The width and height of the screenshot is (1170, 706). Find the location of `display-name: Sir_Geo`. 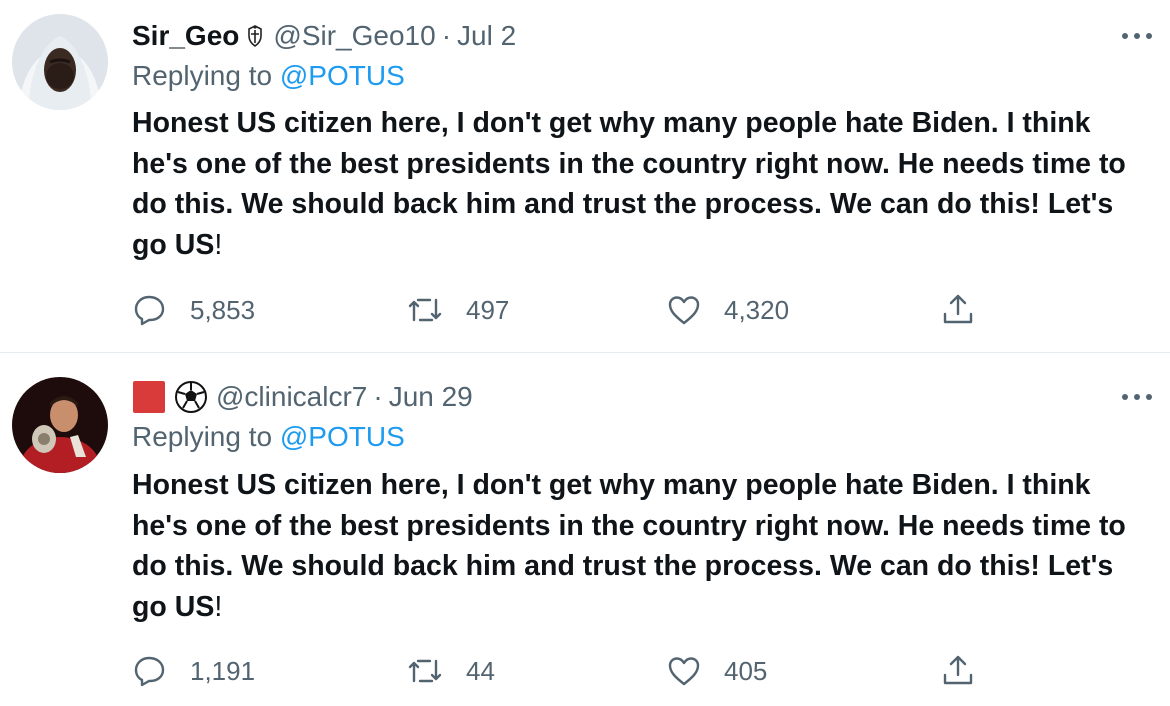

display-name: Sir_Geo is located at coordinates (185, 36).